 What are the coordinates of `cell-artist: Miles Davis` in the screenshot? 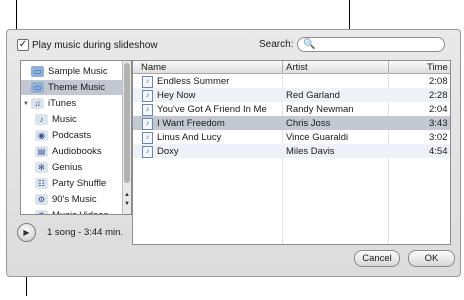 It's located at (310, 151).